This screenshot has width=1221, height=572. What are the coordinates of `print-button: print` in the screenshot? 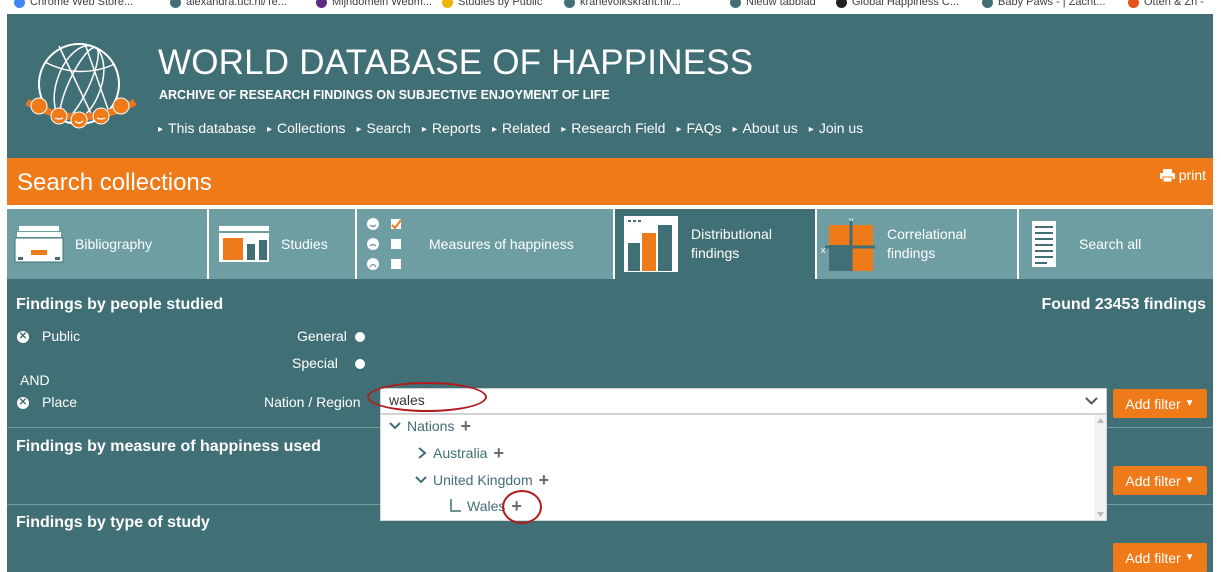 It's located at (1182, 175).